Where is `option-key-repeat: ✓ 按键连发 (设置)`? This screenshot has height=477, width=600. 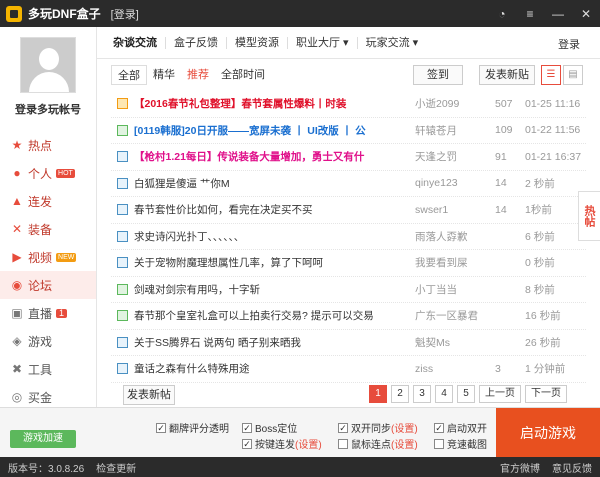 option-key-repeat: ✓ 按键连发 (设置) is located at coordinates (282, 443).